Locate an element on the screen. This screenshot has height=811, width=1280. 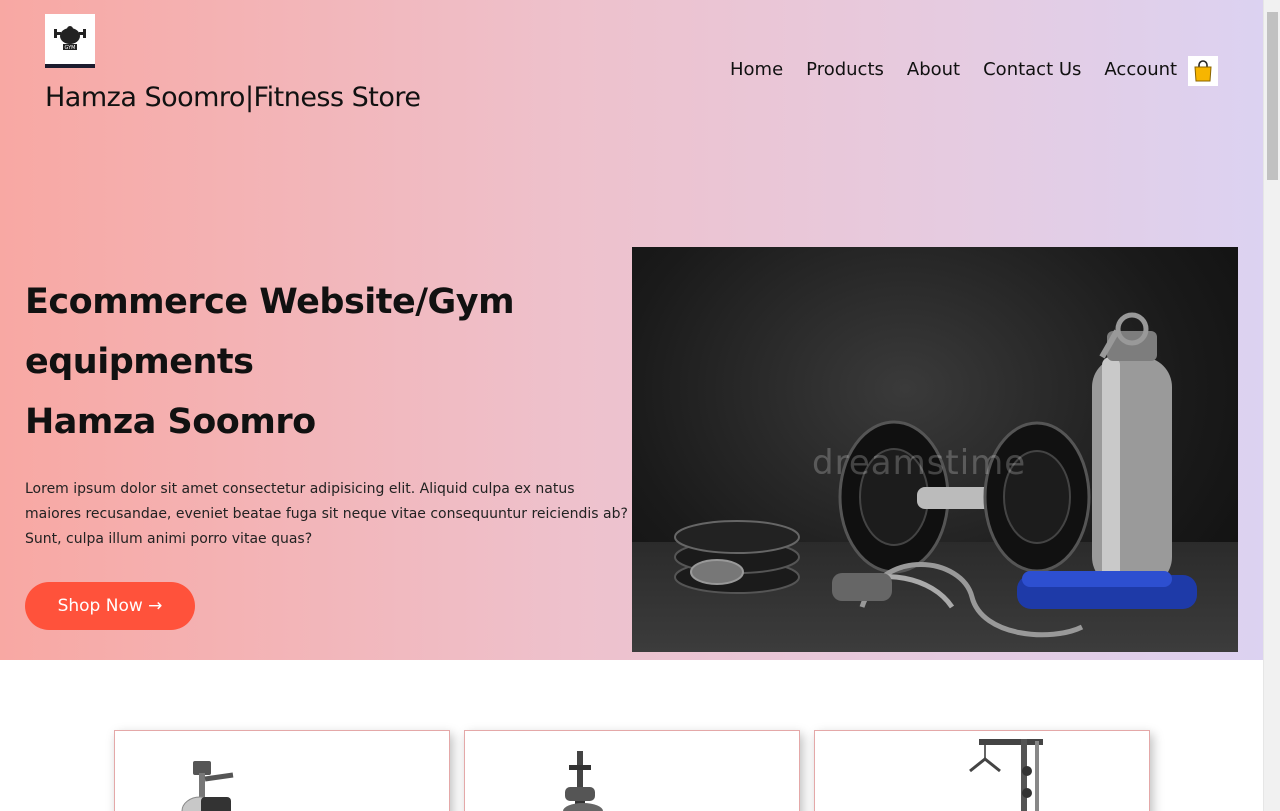
logo: GYM is located at coordinates (70, 41).